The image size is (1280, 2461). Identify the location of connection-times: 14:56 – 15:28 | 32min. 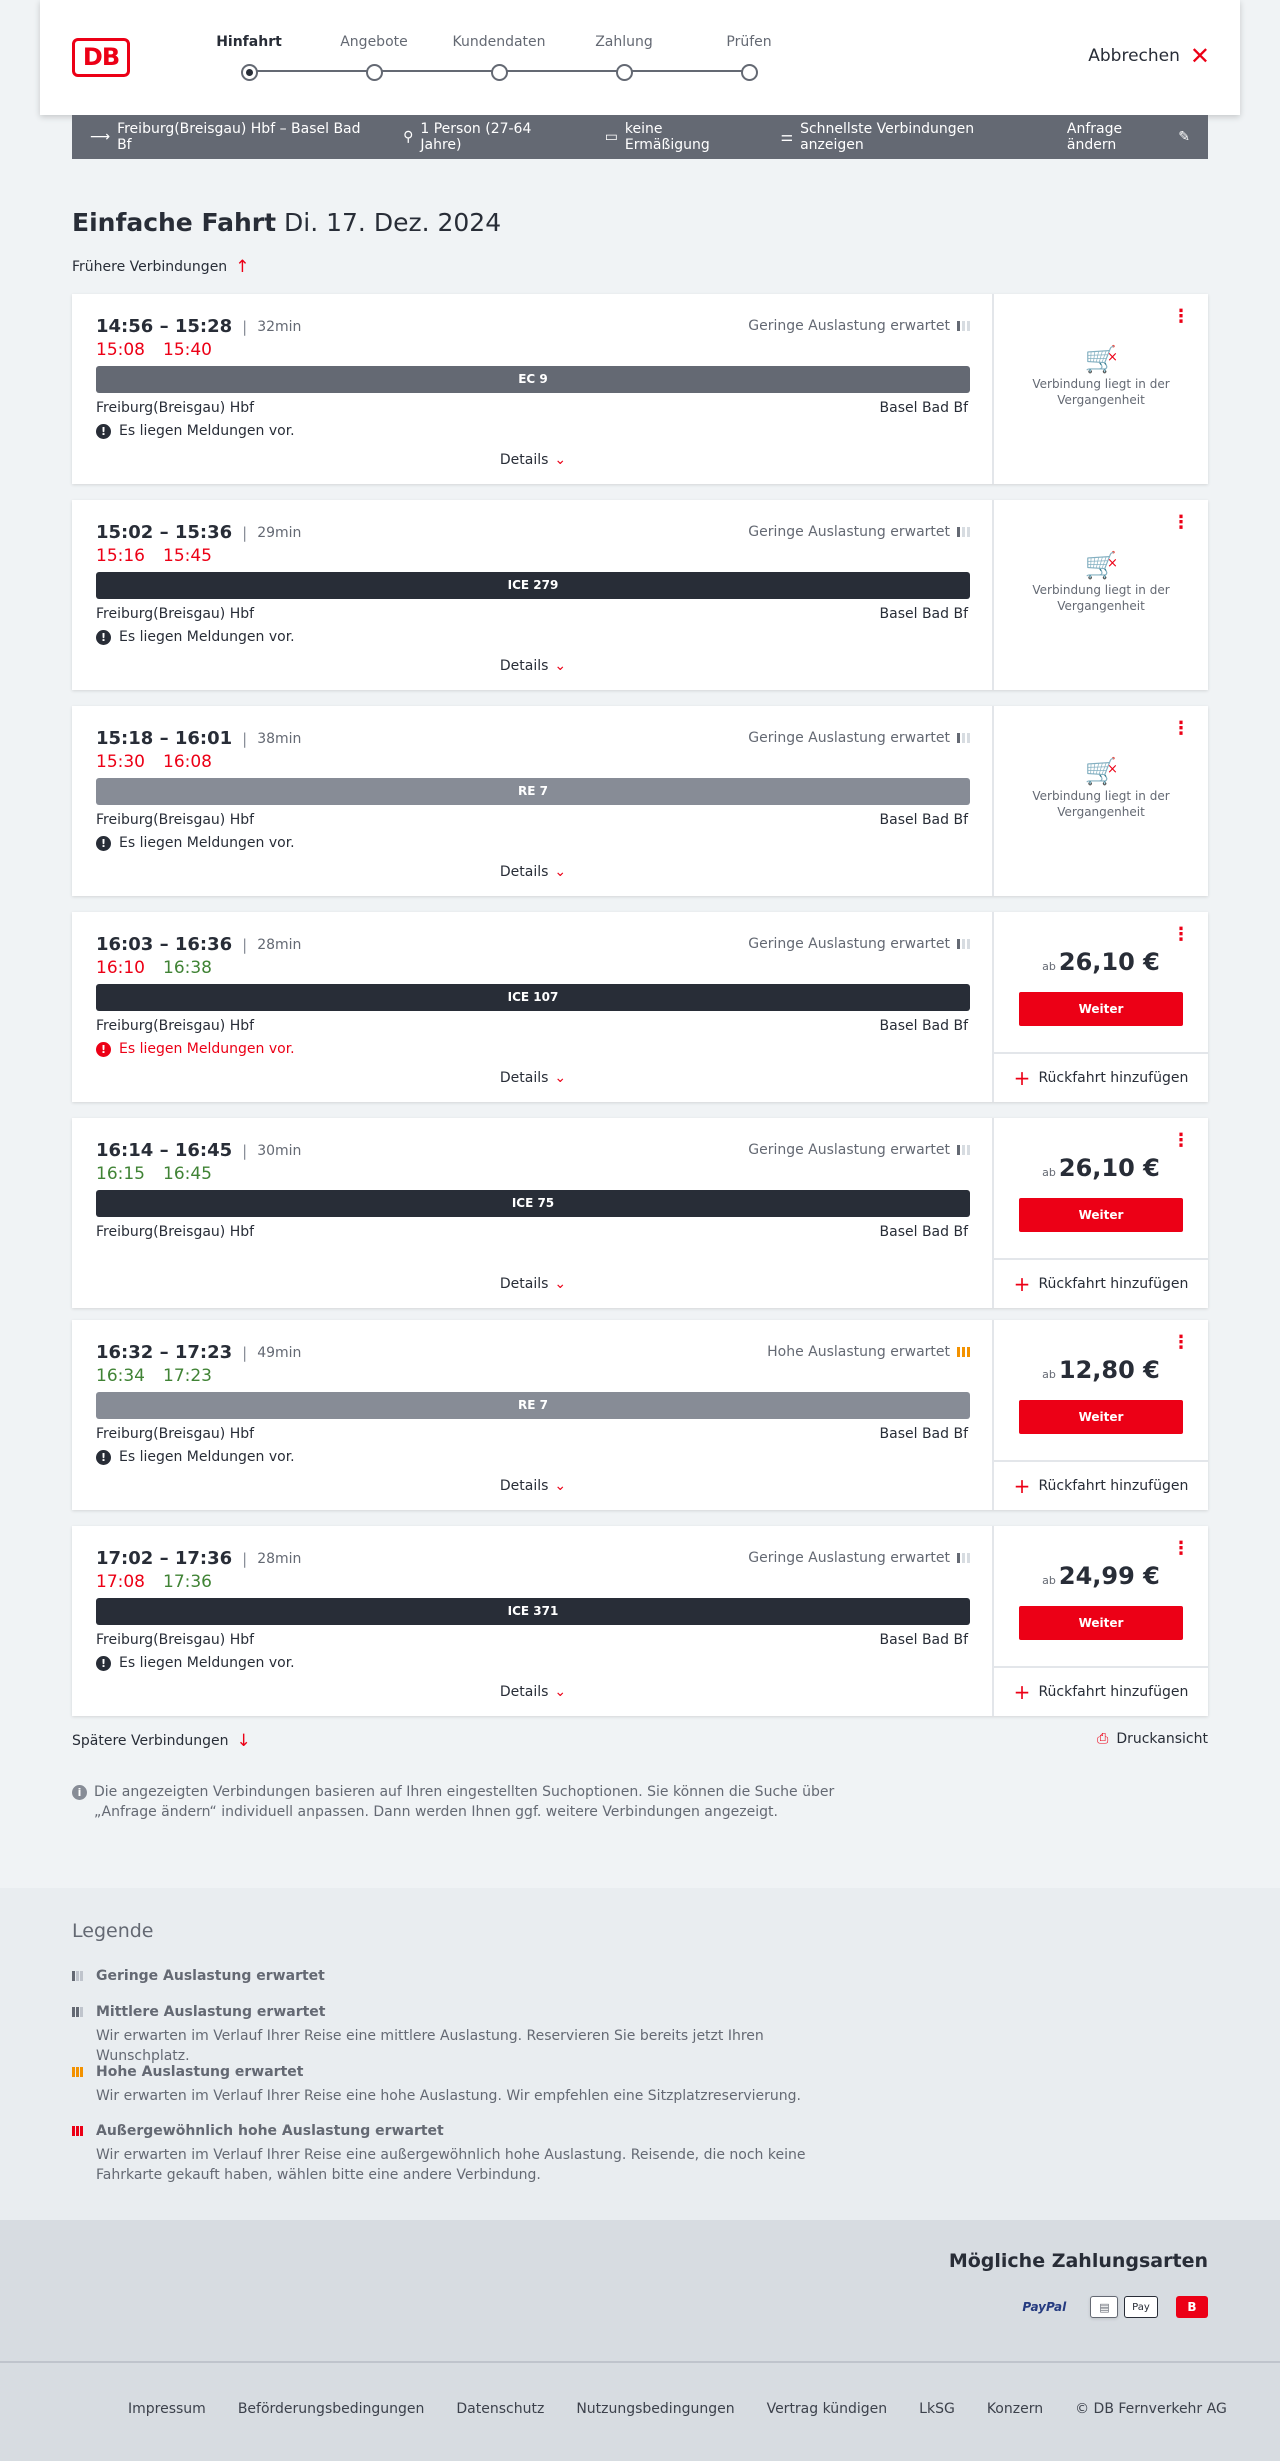
(198, 326).